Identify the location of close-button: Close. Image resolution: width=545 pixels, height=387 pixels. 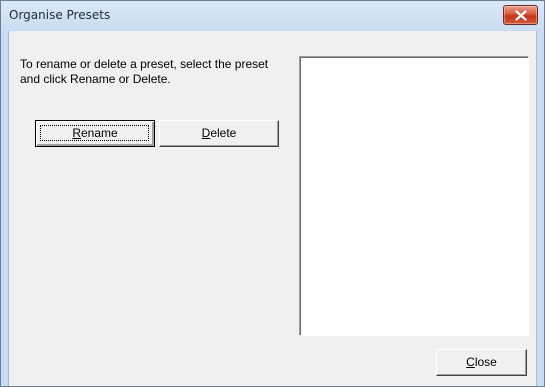
(481, 362).